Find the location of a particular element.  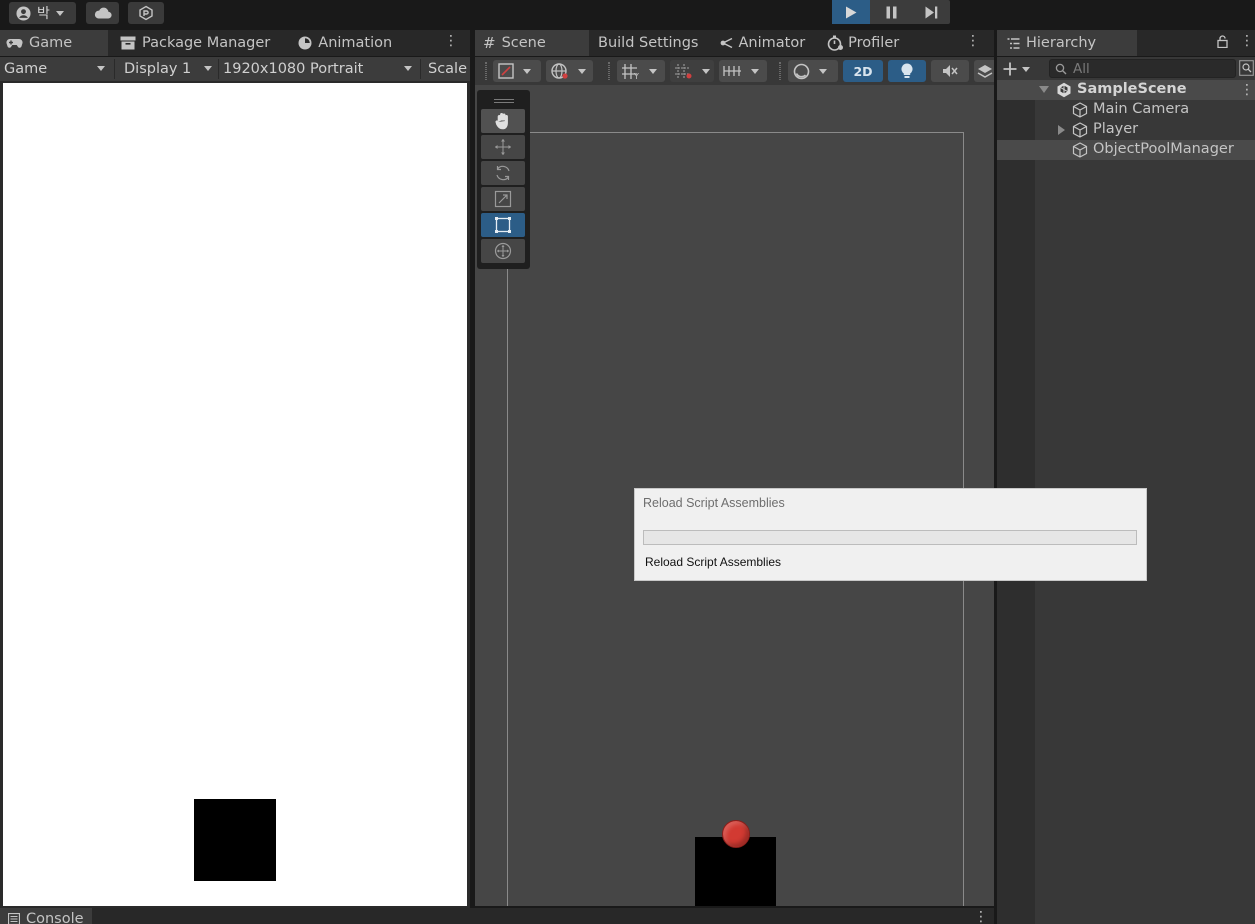

game-view-dropdown: Game is located at coordinates (57, 69).